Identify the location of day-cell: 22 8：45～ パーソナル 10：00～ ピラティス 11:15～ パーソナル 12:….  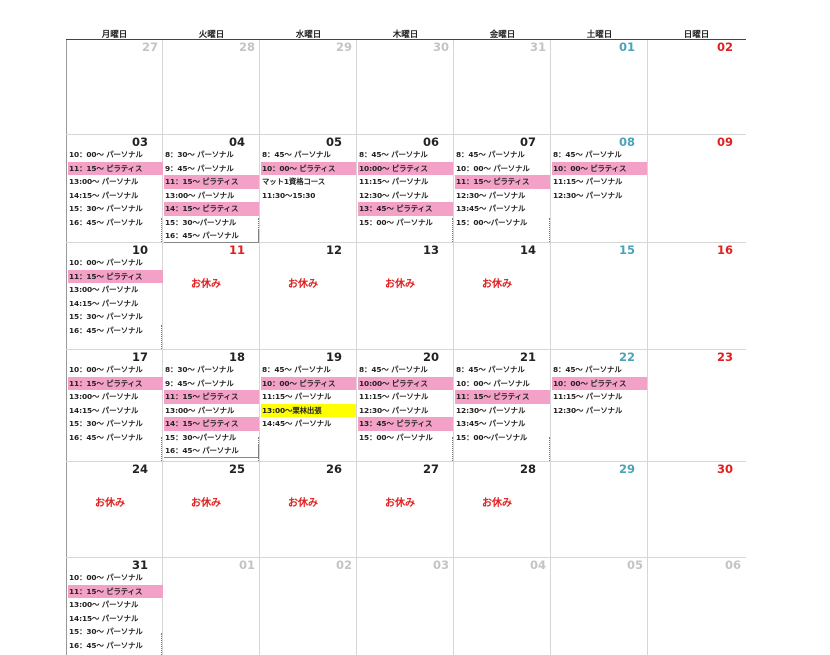
(599, 405).